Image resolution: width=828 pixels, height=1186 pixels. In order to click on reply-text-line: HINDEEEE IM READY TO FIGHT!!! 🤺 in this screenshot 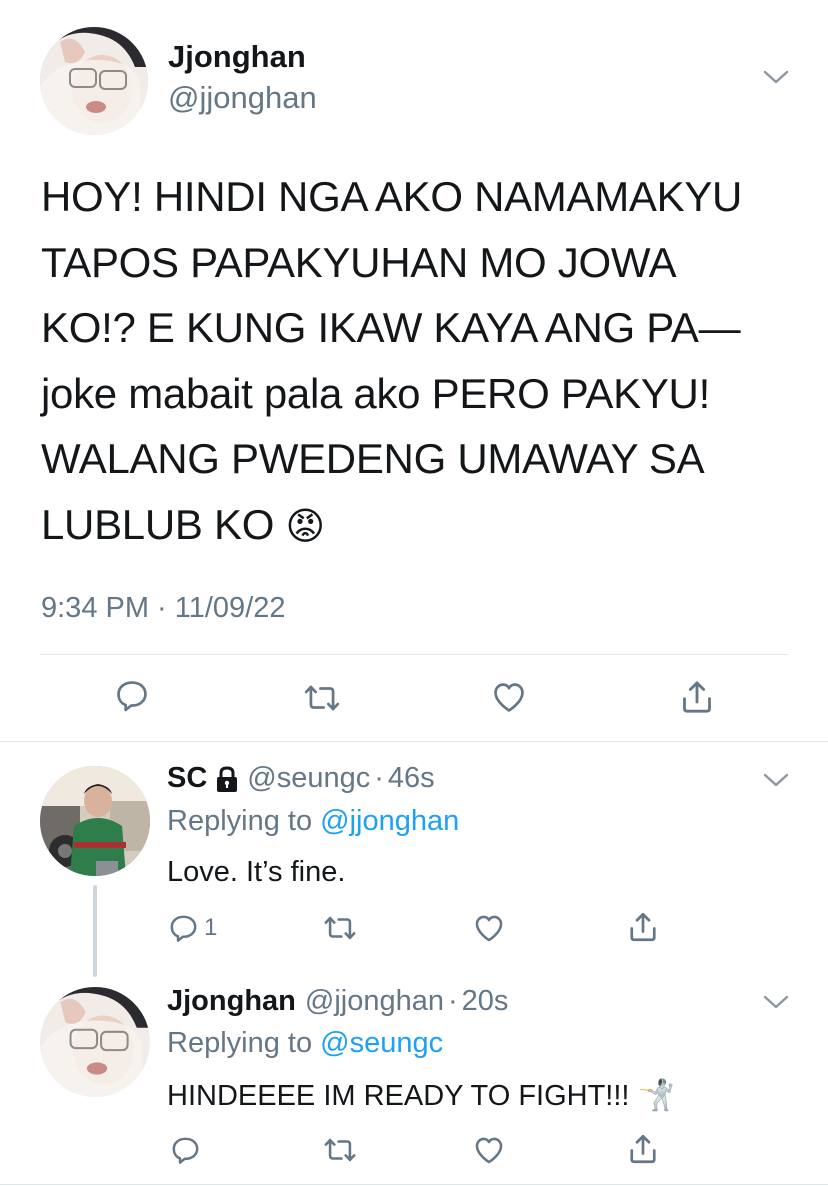, I will do `click(421, 1095)`.